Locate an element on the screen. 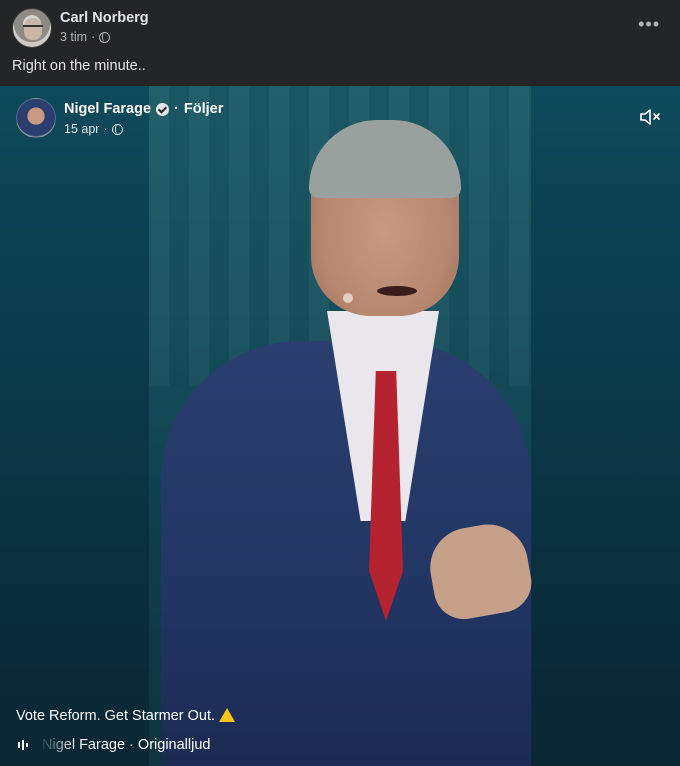 This screenshot has width=680, height=766. audio-attribution: Nigel Farage · Originalljud is located at coordinates (114, 745).